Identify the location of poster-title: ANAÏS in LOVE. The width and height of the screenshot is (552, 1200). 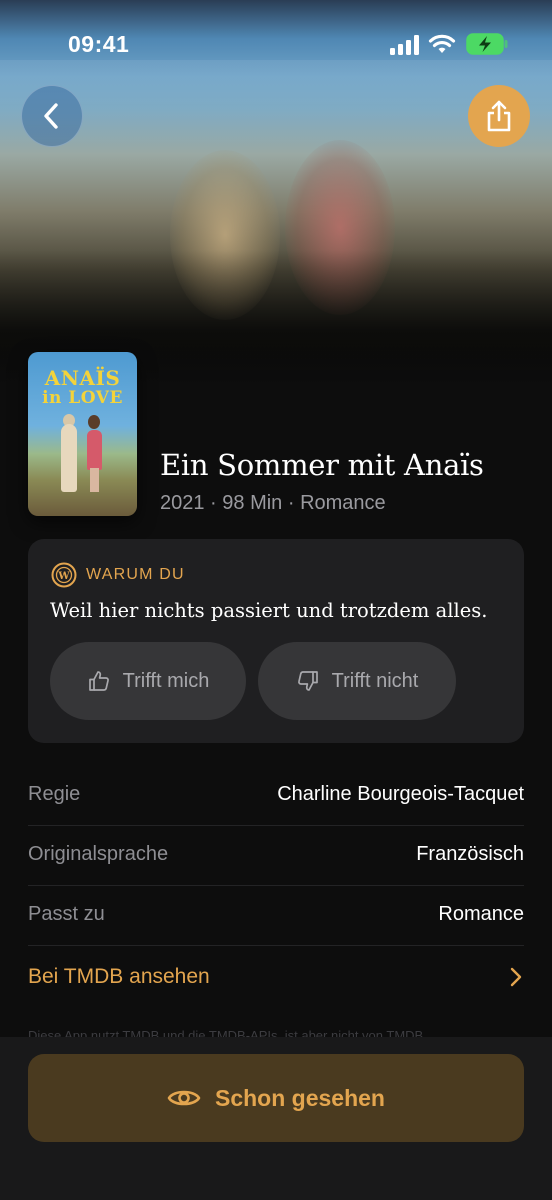
(82, 388).